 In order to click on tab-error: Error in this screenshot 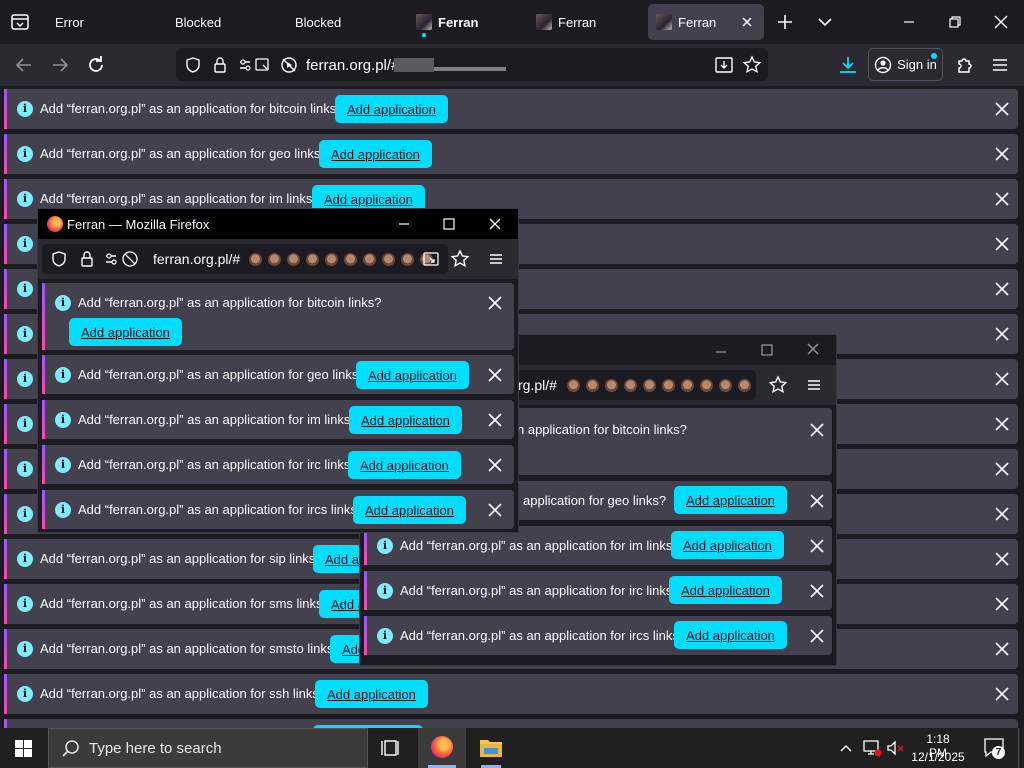, I will do `click(100, 22)`.